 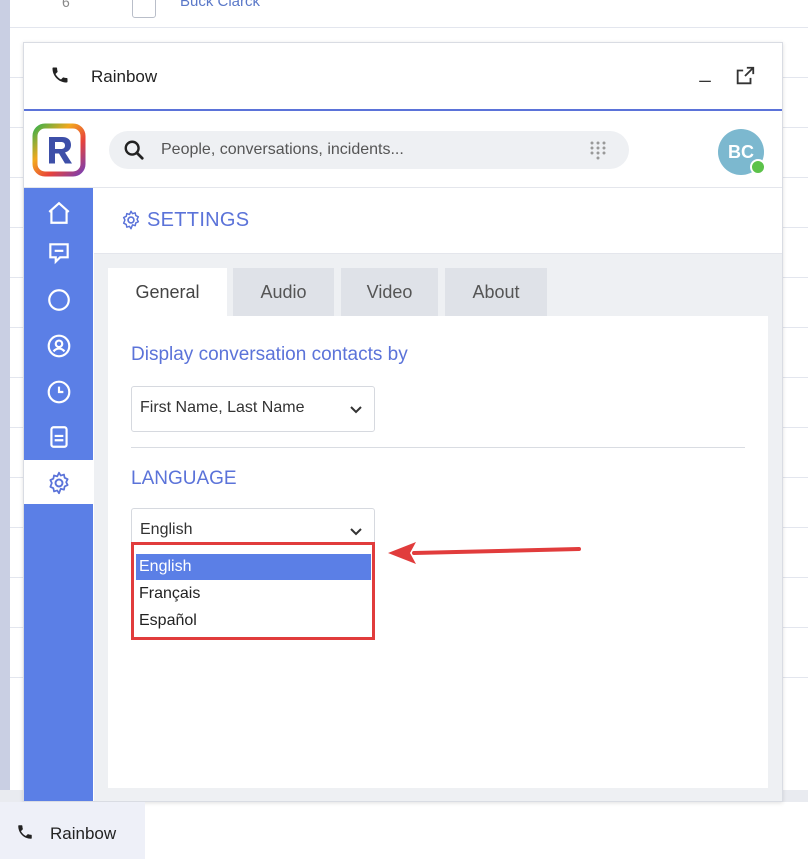 I want to click on dialpad-icon, so click(x=598, y=150).